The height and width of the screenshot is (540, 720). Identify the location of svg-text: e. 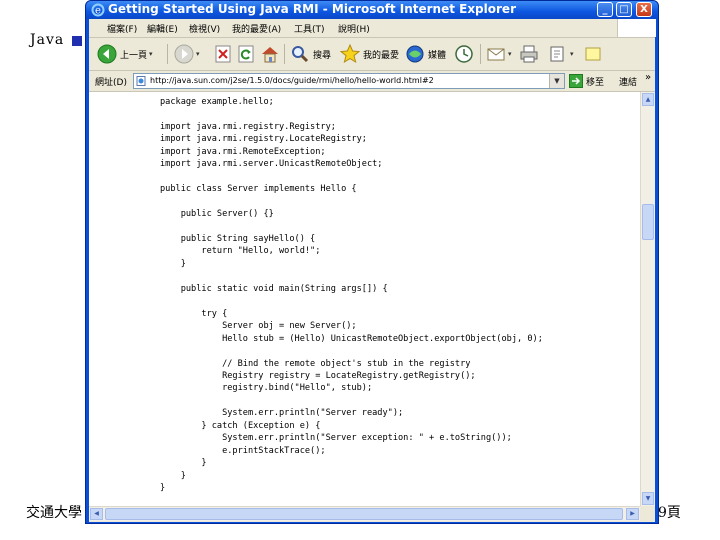
(98, 11).